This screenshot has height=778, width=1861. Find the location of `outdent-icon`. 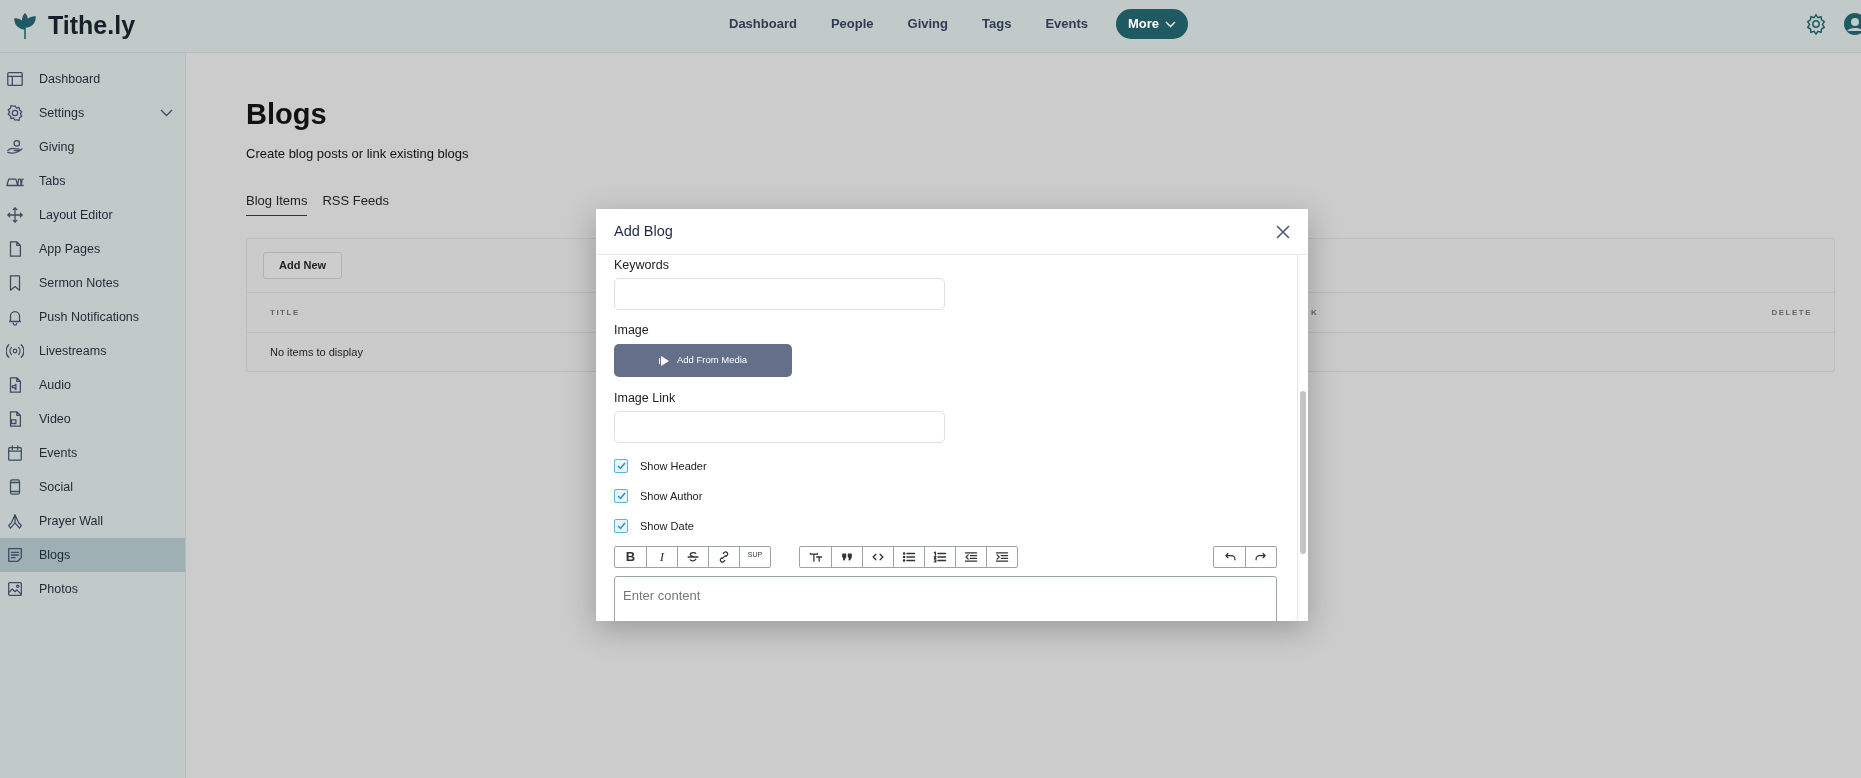

outdent-icon is located at coordinates (971, 557).